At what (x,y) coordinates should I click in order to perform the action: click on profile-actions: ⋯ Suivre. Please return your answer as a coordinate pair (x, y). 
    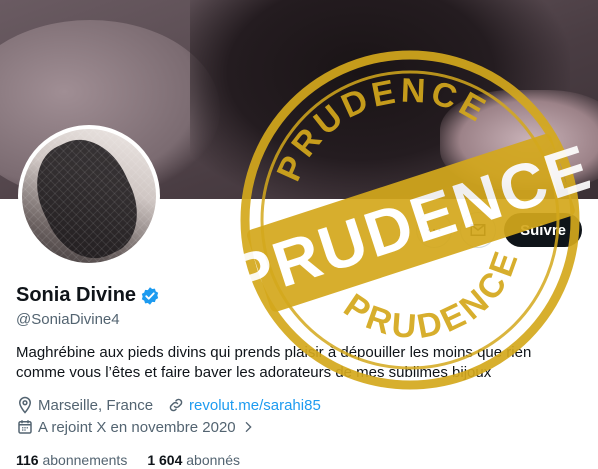
    Looking at the image, I should click on (499, 230).